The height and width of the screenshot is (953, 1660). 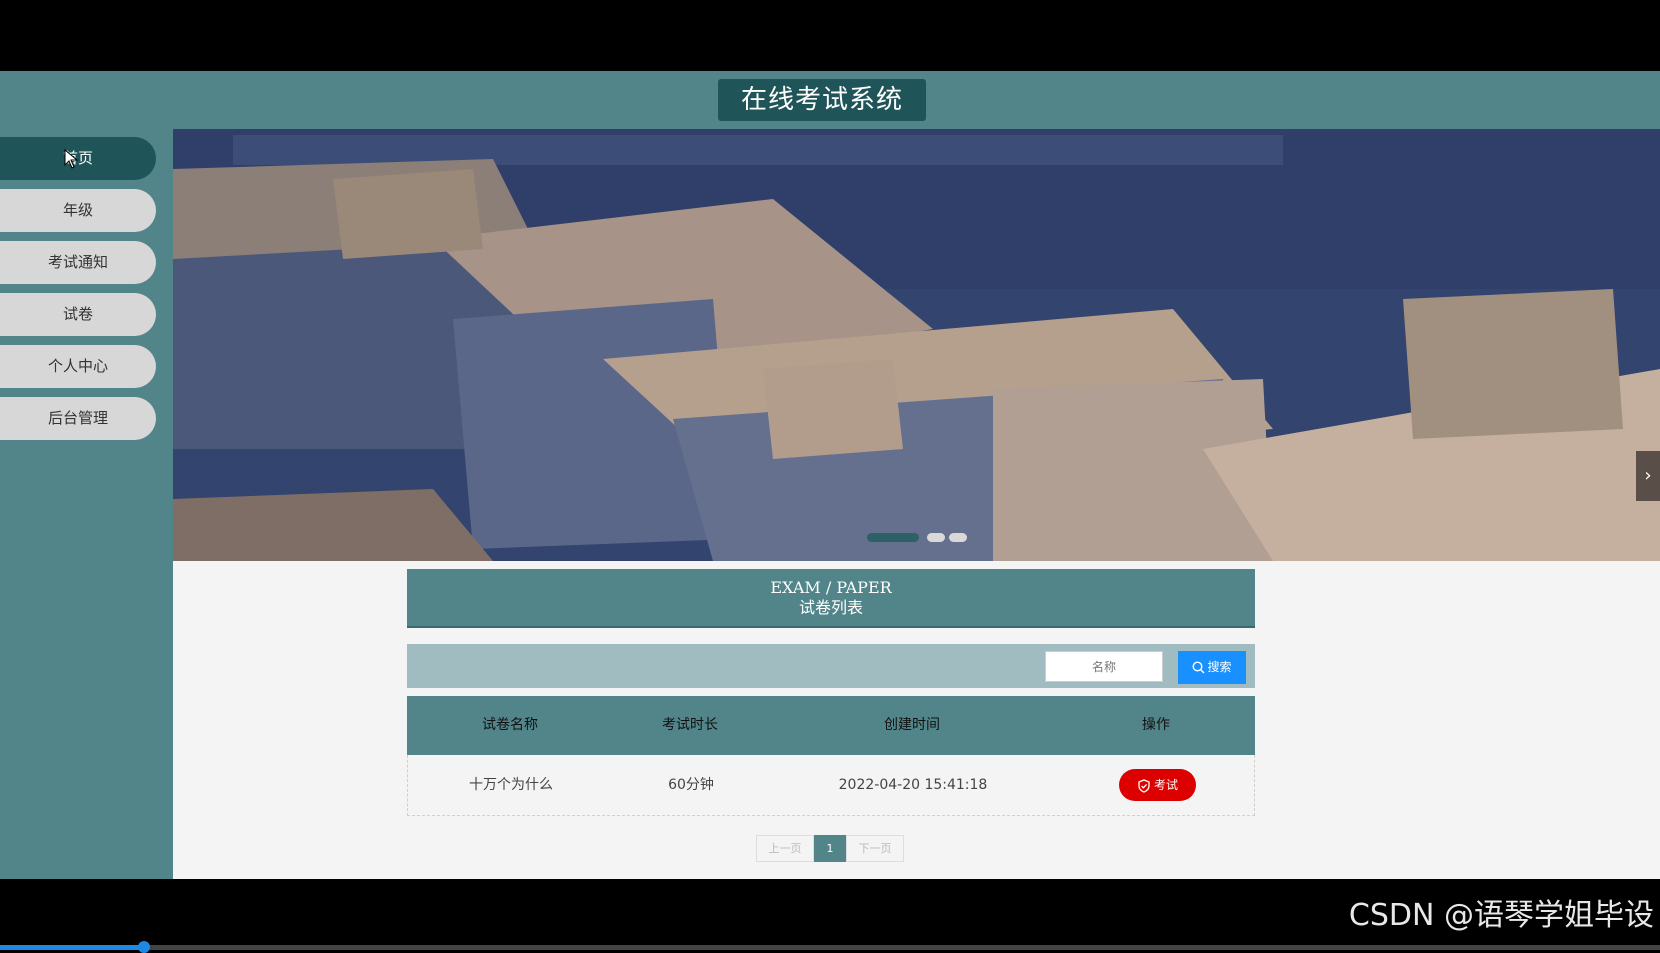 I want to click on search-bar: 搜索, so click(x=831, y=666).